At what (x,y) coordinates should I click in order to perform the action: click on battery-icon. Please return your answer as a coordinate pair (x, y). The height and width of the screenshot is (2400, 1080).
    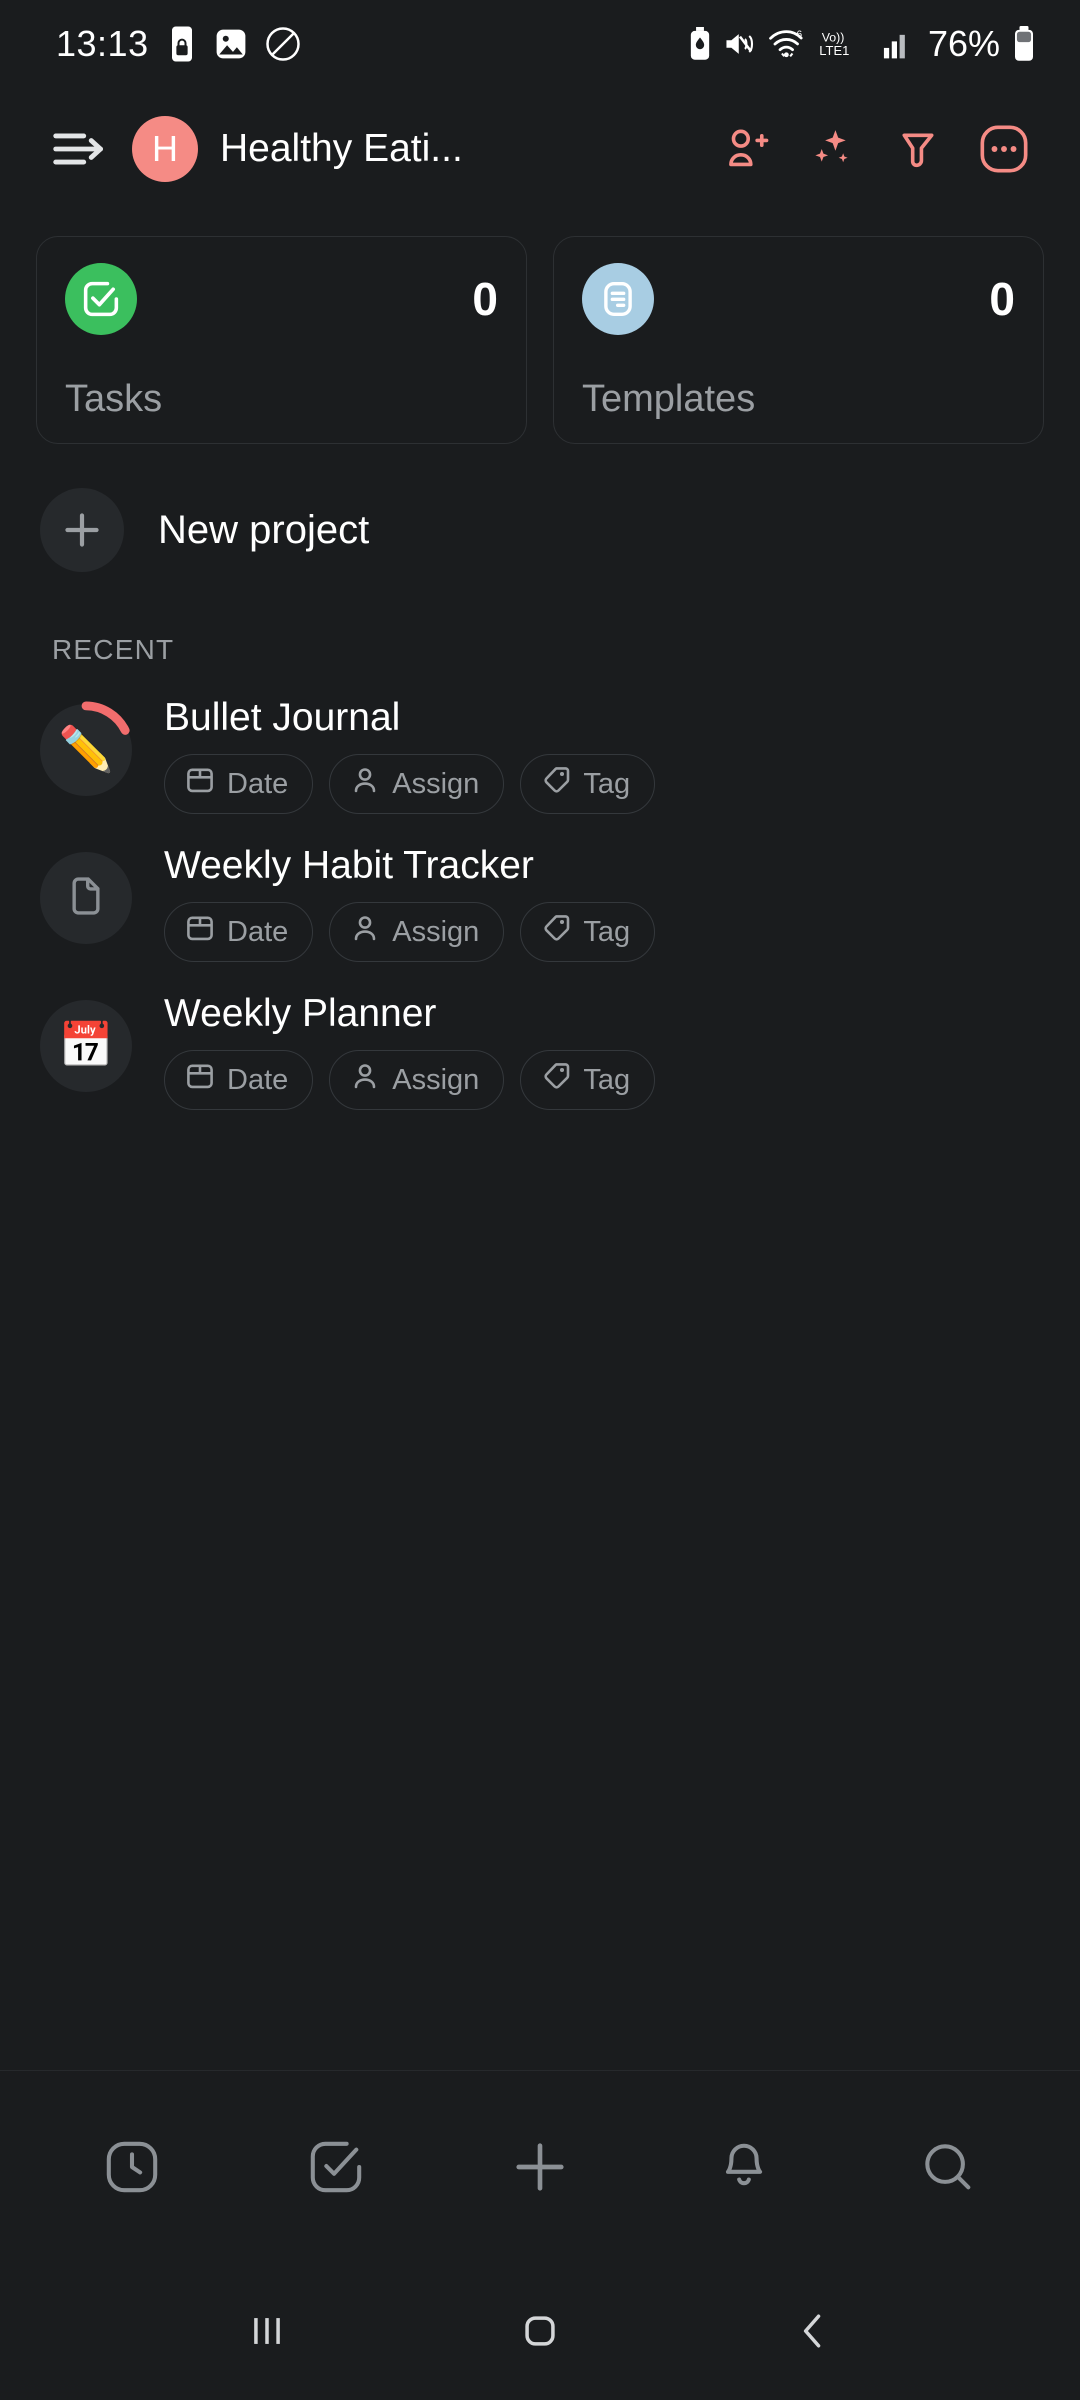
    Looking at the image, I should click on (1024, 44).